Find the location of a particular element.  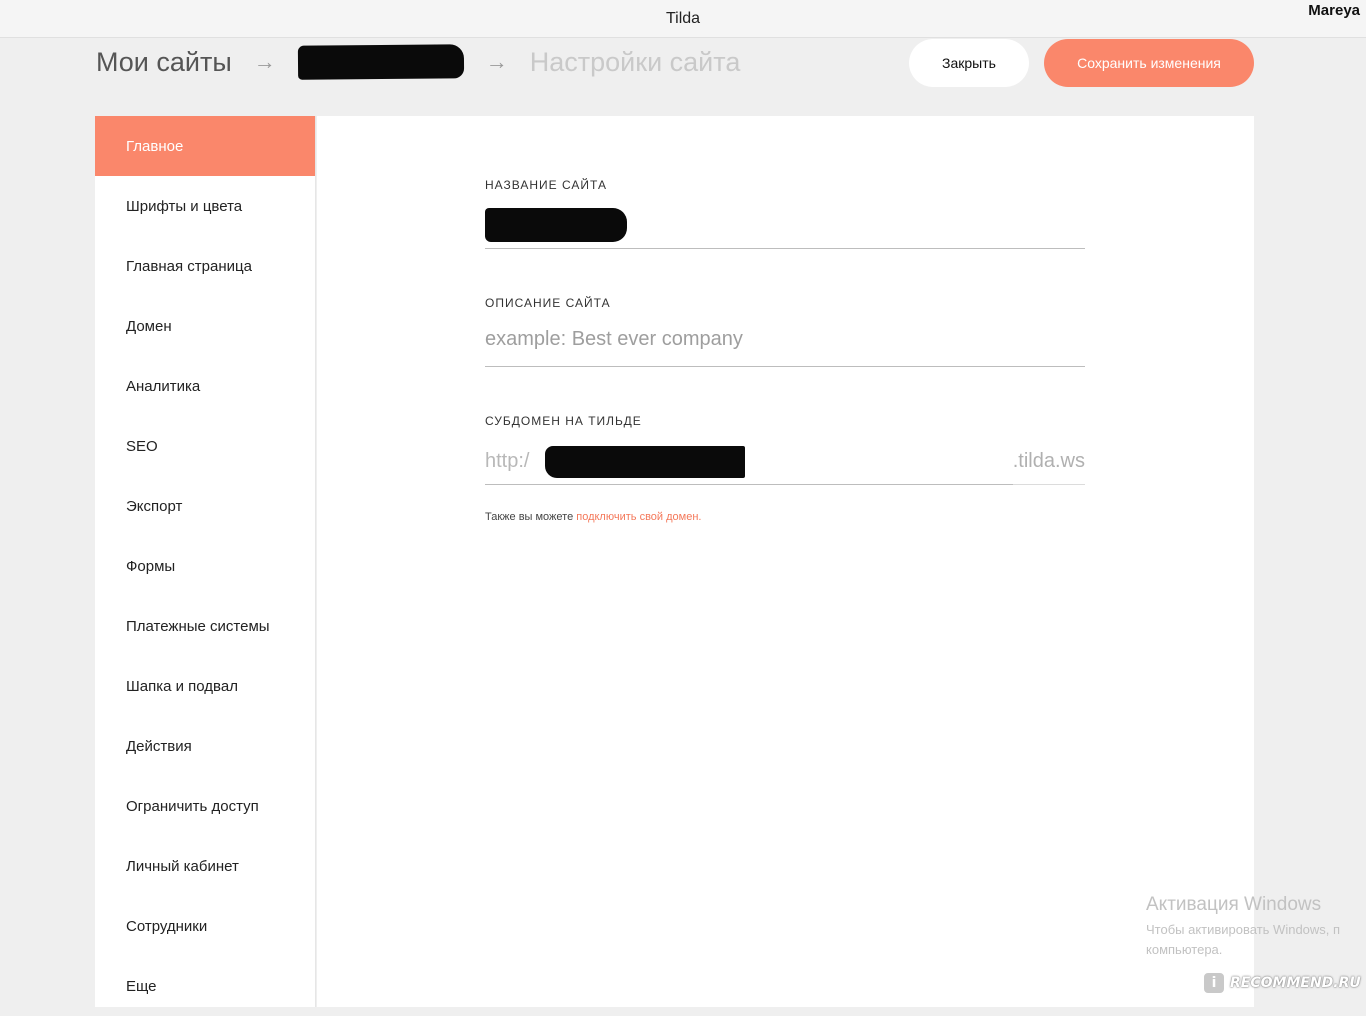

user-name: Mareya is located at coordinates (1334, 10).